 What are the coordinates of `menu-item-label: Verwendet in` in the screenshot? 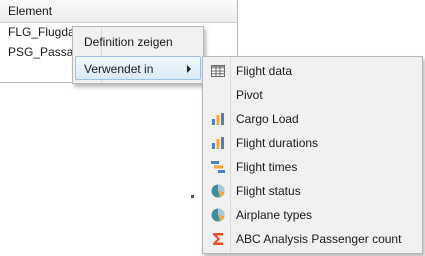 It's located at (119, 69).